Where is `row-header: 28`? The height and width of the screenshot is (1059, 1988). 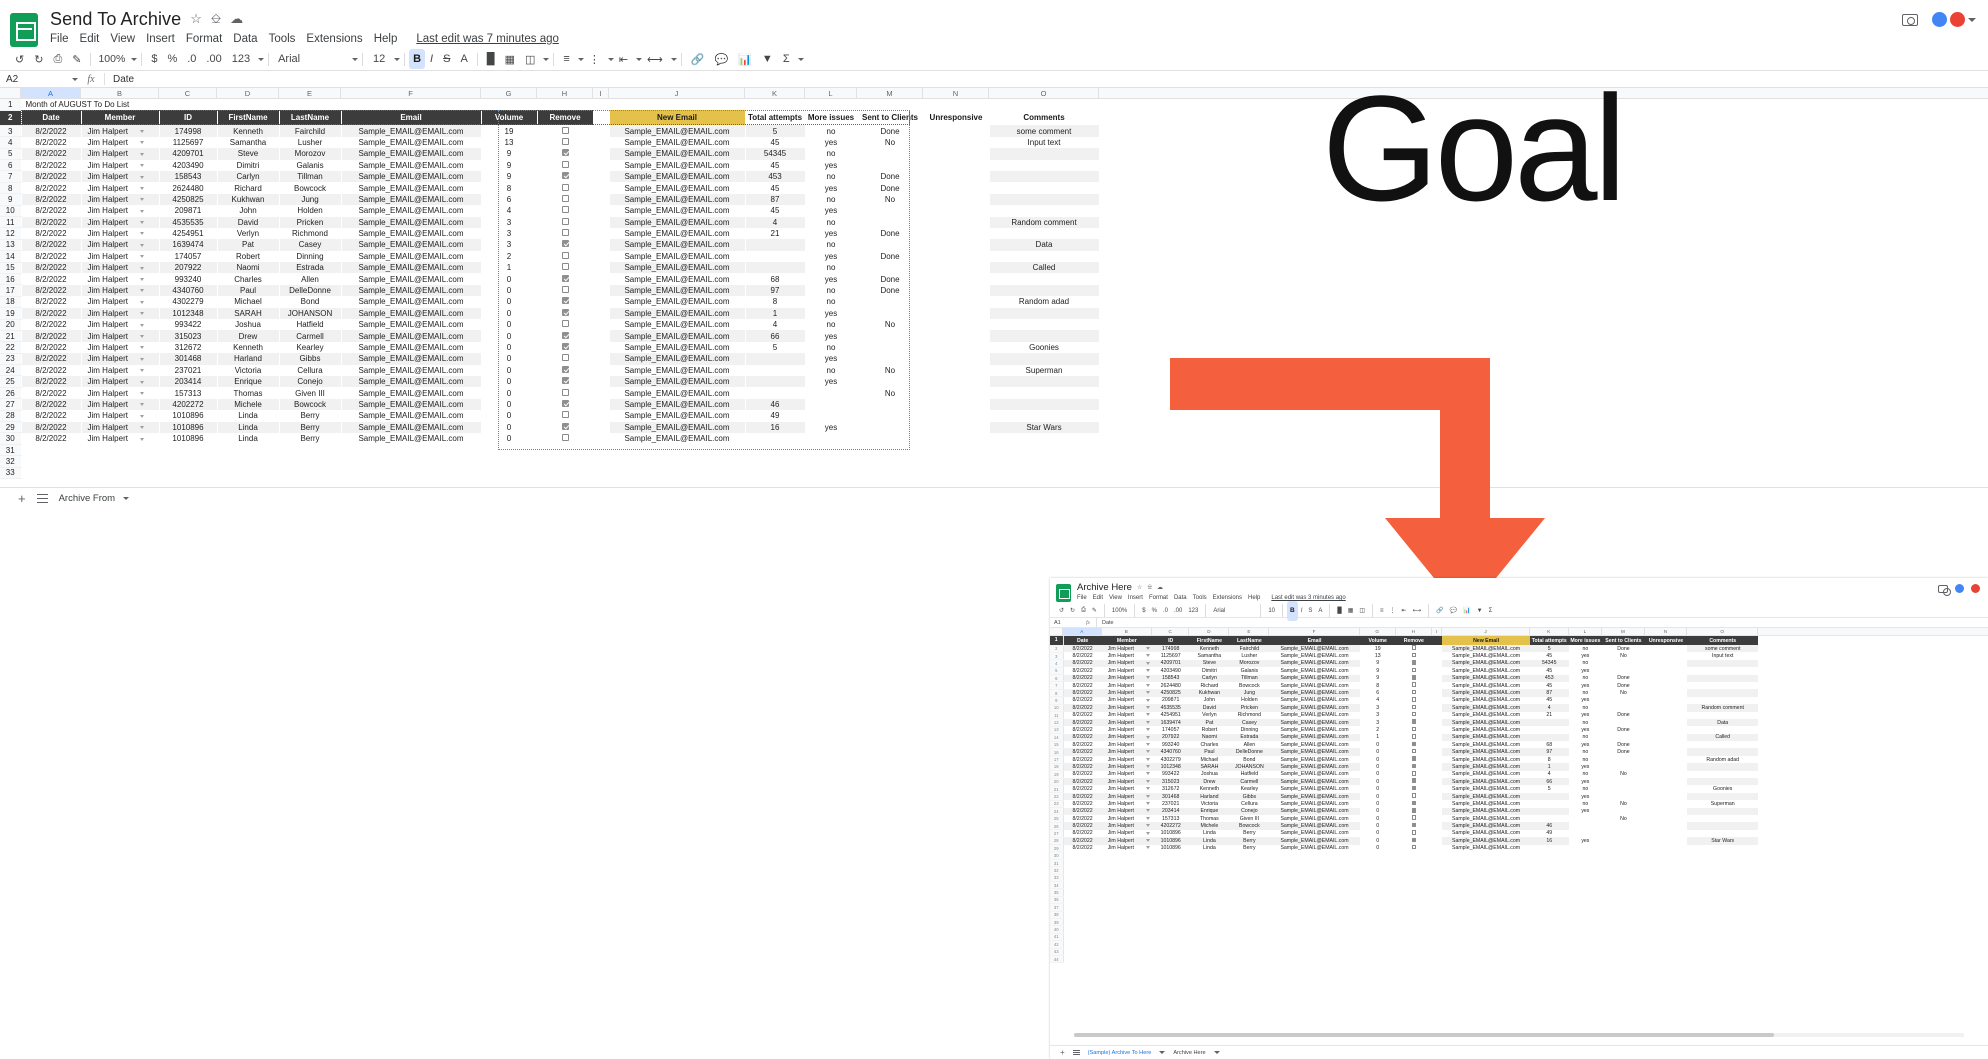 row-header: 28 is located at coordinates (10, 416).